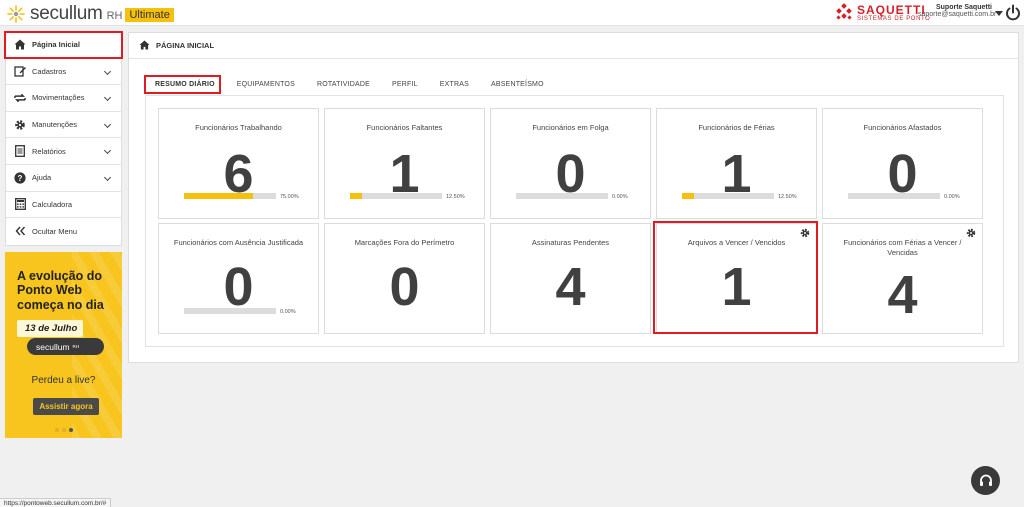 The height and width of the screenshot is (507, 1024). What do you see at coordinates (42, 178) in the screenshot?
I see `sidebar-item-label: Ajuda` at bounding box center [42, 178].